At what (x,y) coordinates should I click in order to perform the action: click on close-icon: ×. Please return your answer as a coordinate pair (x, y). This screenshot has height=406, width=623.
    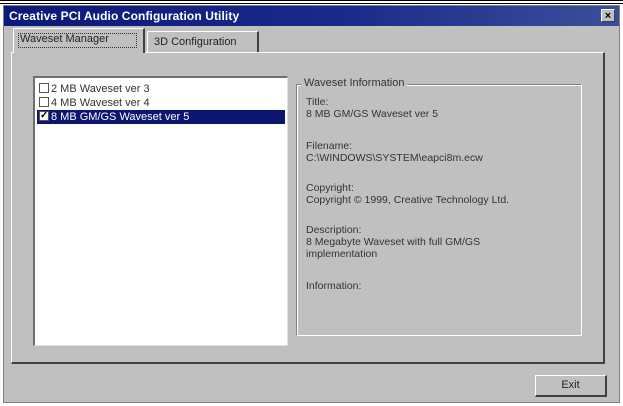
    Looking at the image, I should click on (608, 16).